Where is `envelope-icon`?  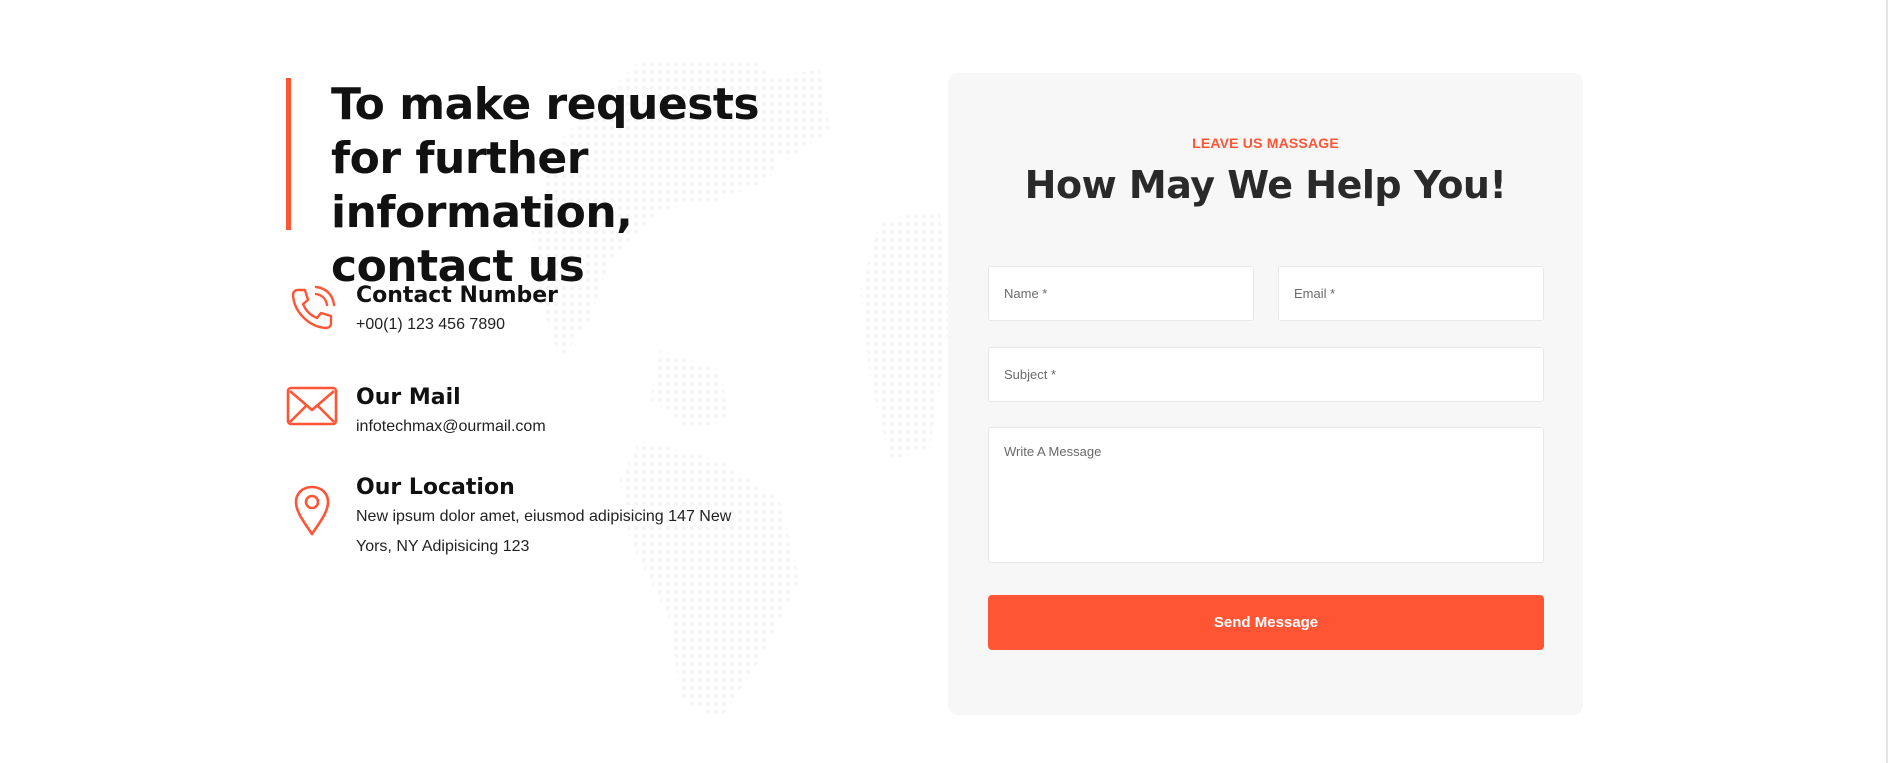 envelope-icon is located at coordinates (312, 406).